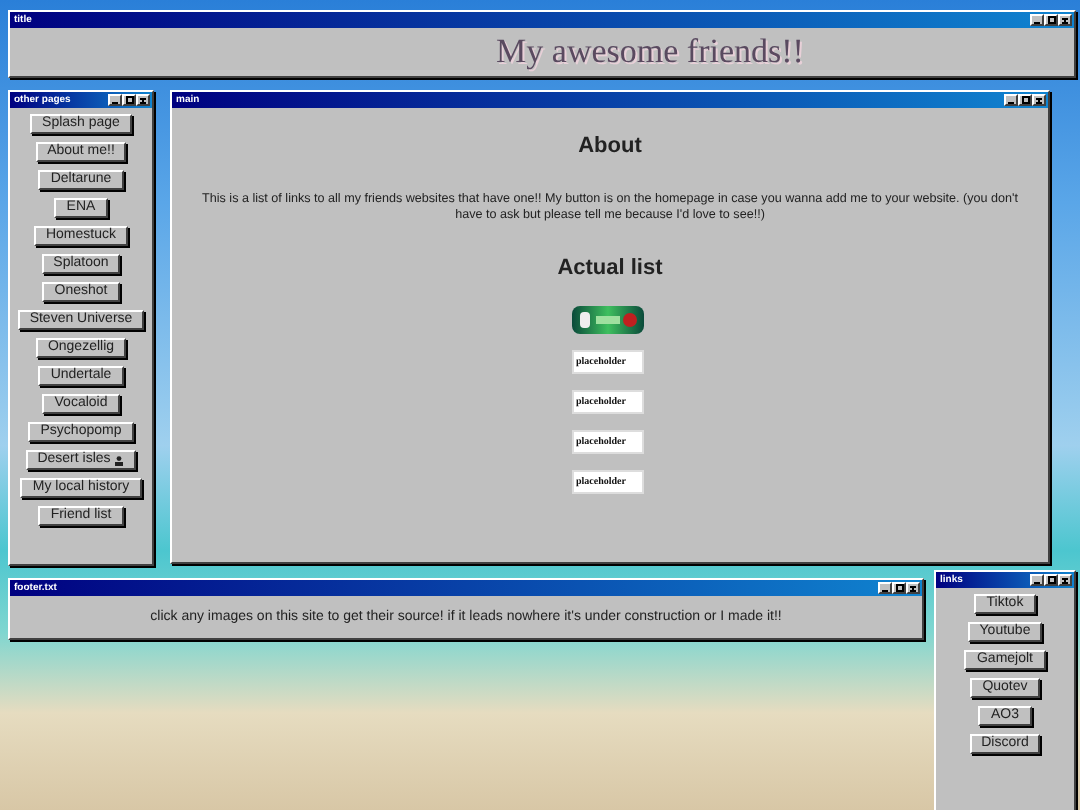  I want to click on site-title: My awesome friends!!, so click(650, 52).